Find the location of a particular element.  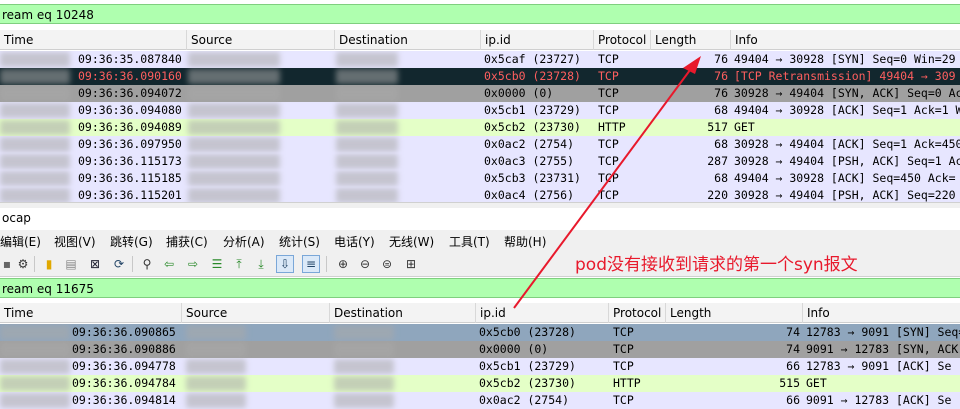

annotation-overlay is located at coordinates (607, 182).